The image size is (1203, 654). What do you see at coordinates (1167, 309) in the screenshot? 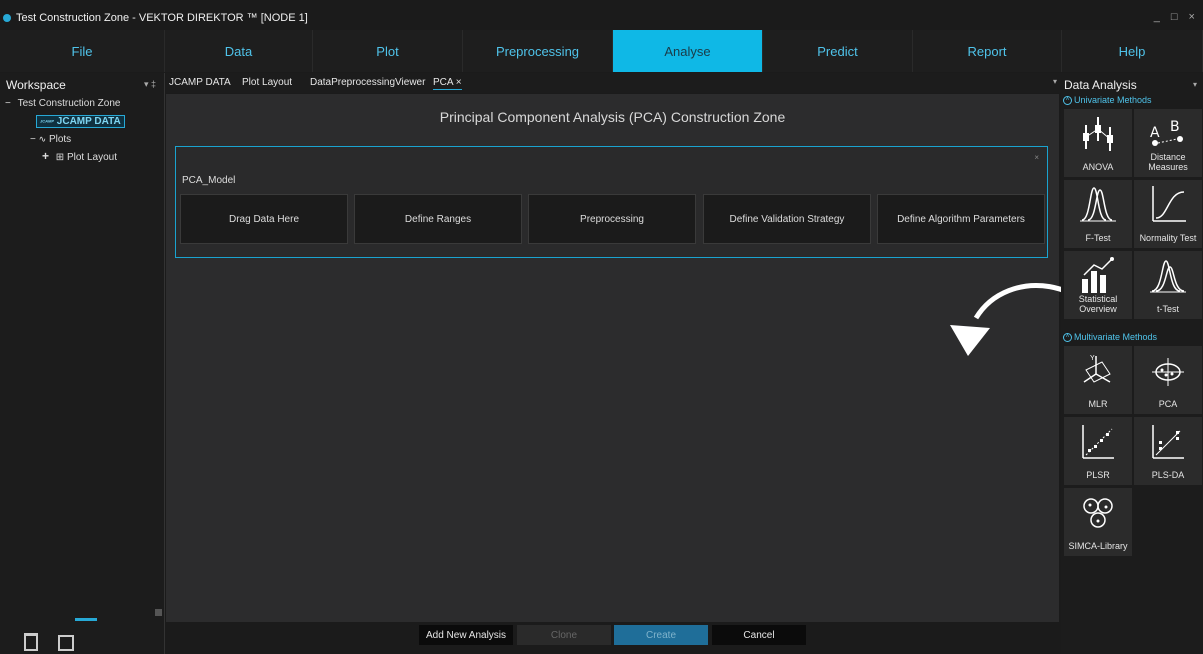
I see `t-test-label: t-Test` at bounding box center [1167, 309].